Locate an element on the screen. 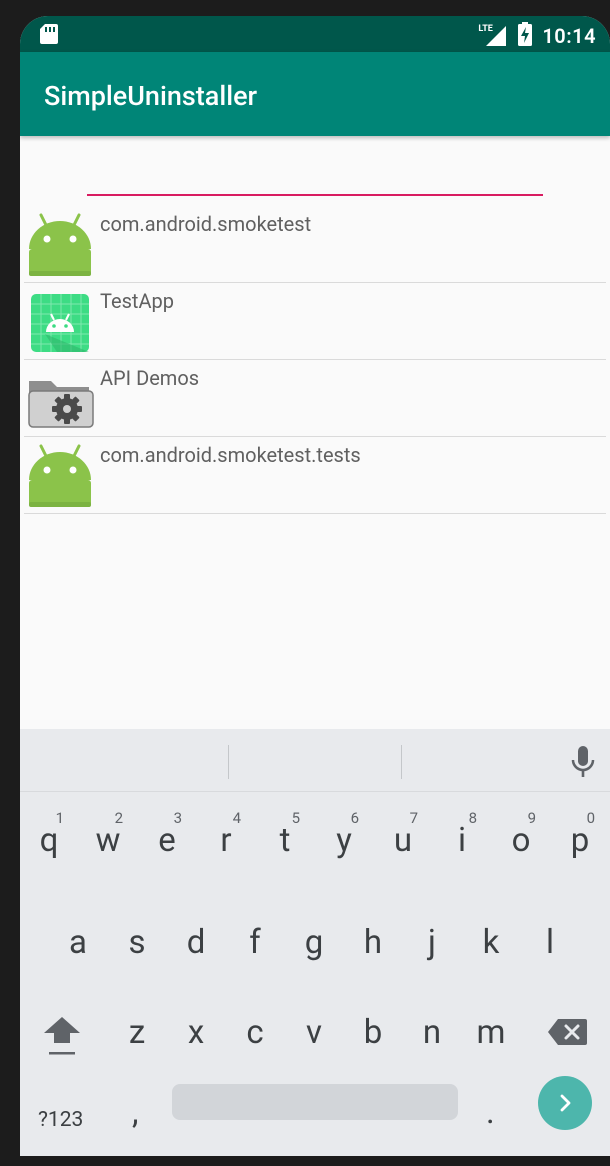  key-char: r is located at coordinates (226, 840).